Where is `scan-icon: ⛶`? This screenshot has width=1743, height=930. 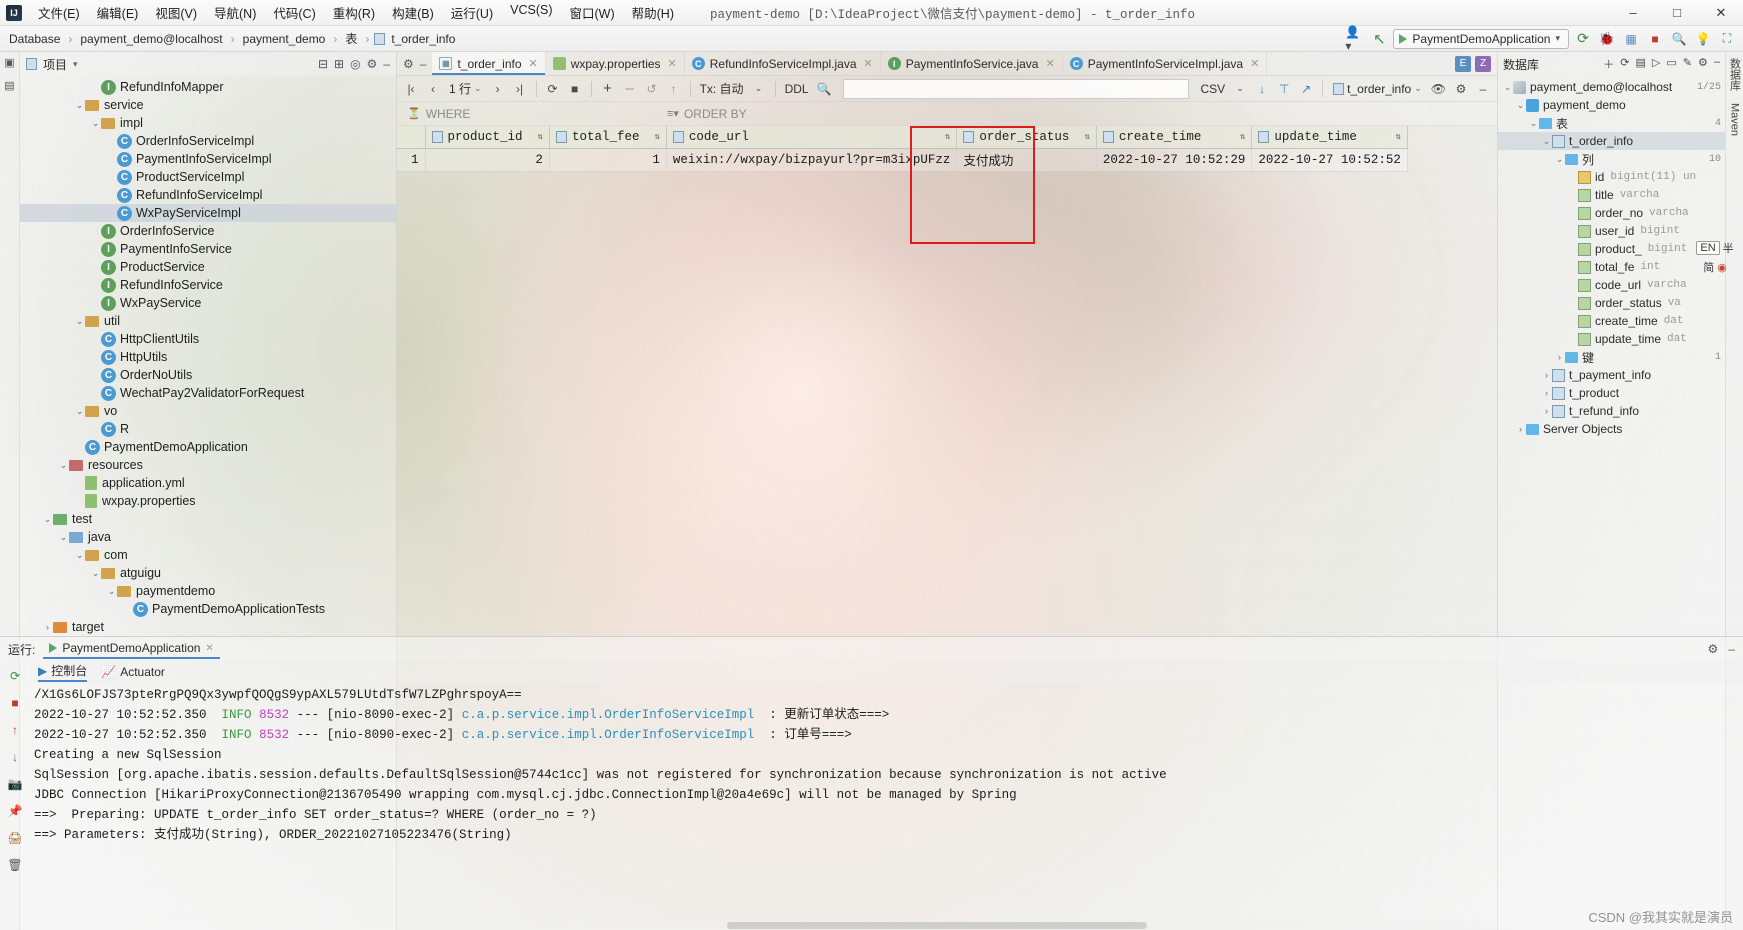
scan-icon: ⛶ is located at coordinates (1727, 39).